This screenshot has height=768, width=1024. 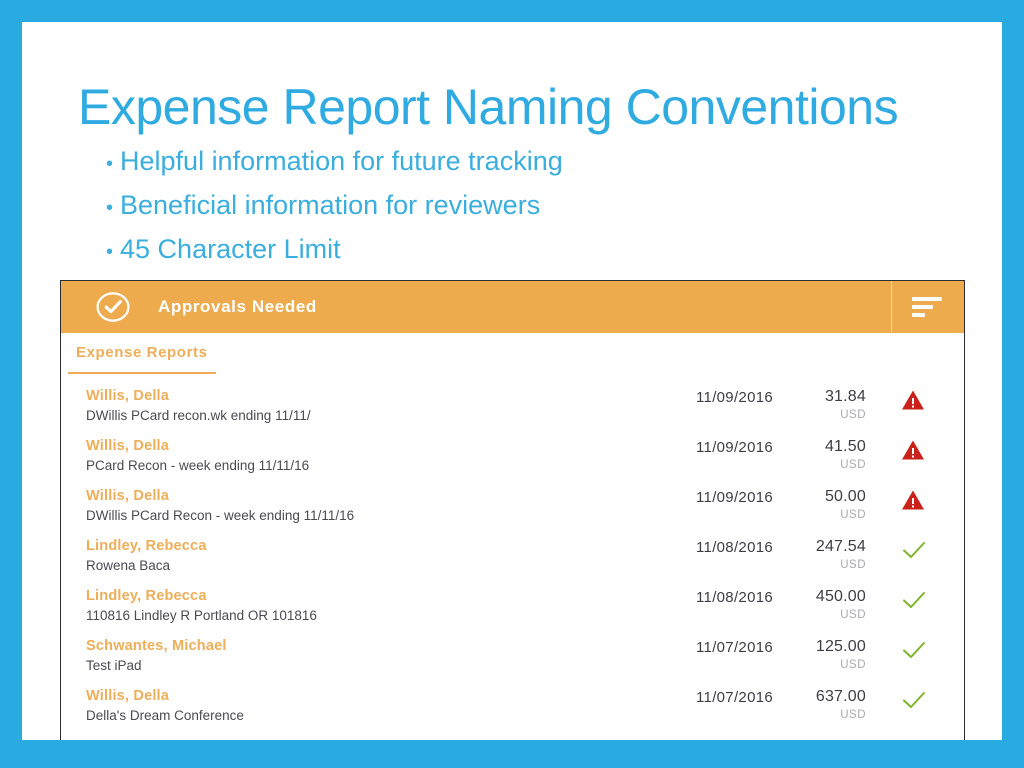 I want to click on row-amount: 247.54, so click(x=840, y=546).